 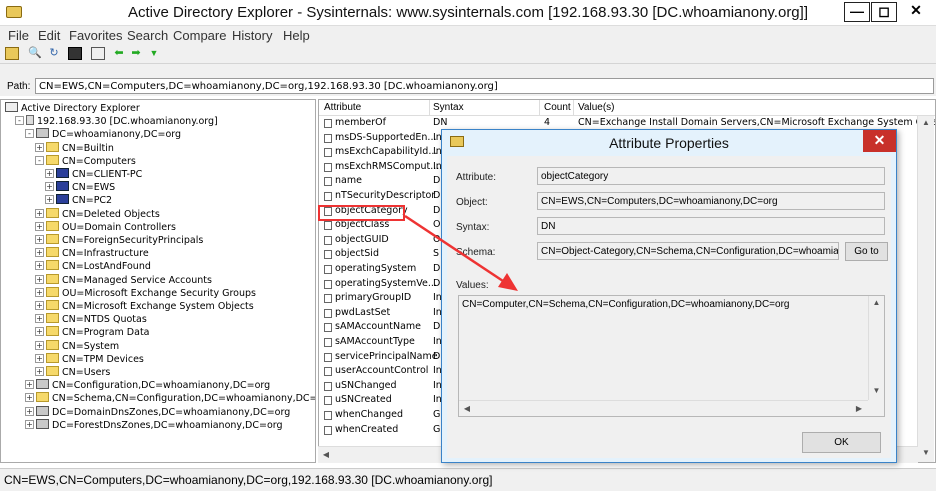 What do you see at coordinates (95, 35) in the screenshot?
I see `menu-favorites: Favorites` at bounding box center [95, 35].